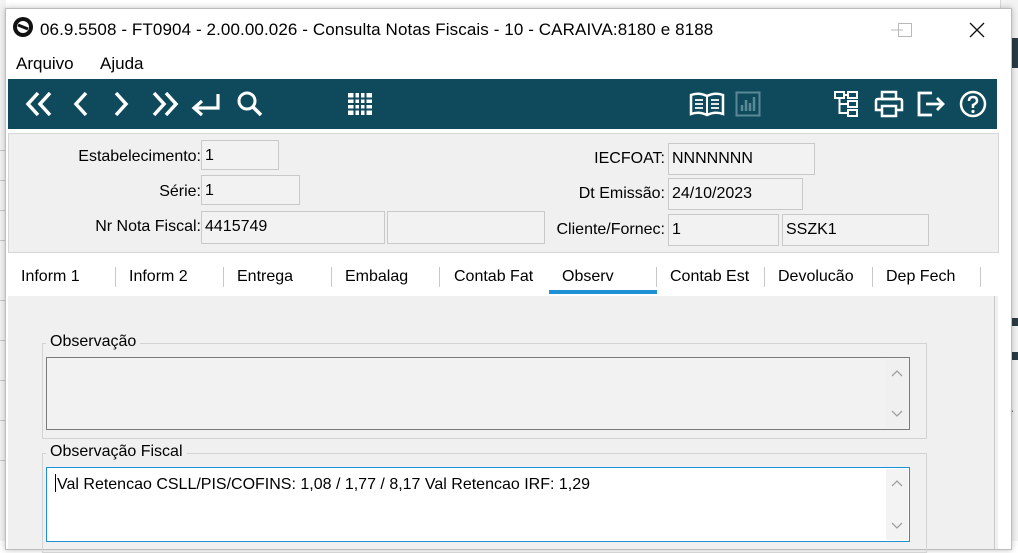 The height and width of the screenshot is (553, 1018). I want to click on help-icon, so click(973, 104).